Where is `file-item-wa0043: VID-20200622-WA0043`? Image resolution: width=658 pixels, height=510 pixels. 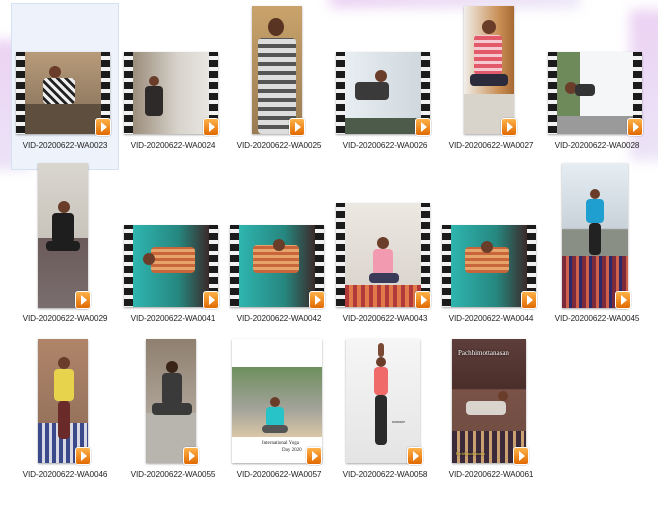
file-item-wa0043: VID-20200622-WA0043 is located at coordinates (385, 259).